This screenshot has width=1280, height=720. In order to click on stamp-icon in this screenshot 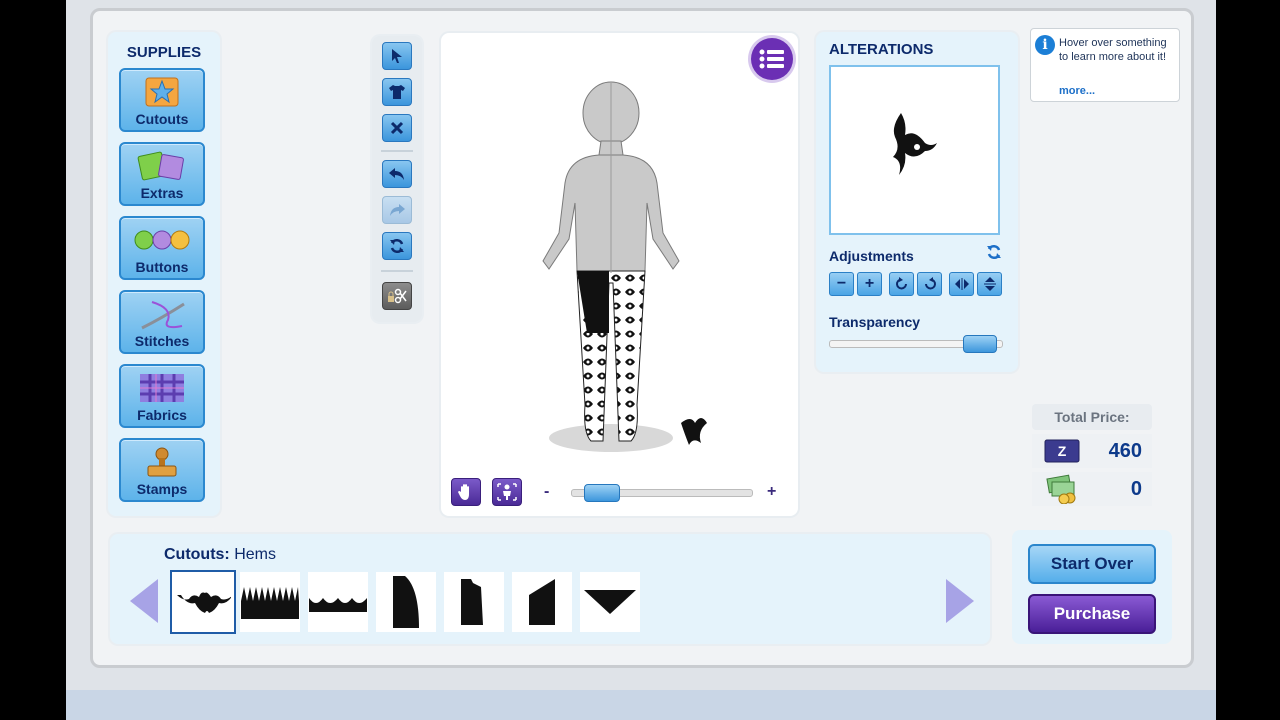, I will do `click(162, 462)`.